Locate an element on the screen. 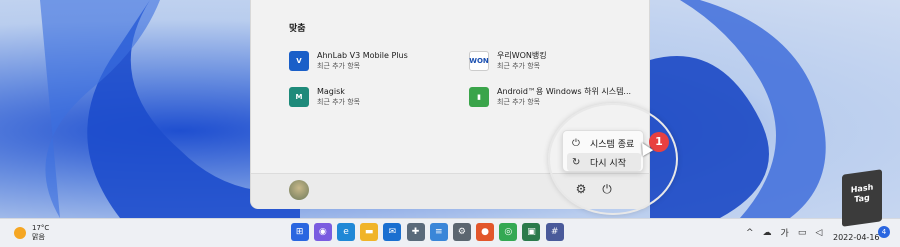 Image resolution: width=900 pixels, height=247 pixels. chrome-icon: ◎ is located at coordinates (508, 232).